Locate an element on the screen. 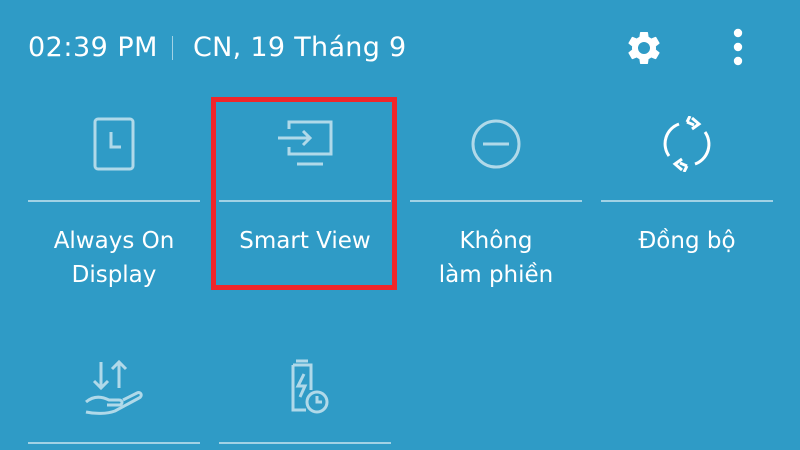 This screenshot has width=800, height=450. tile-always-on-display: Always On Display is located at coordinates (114, 196).